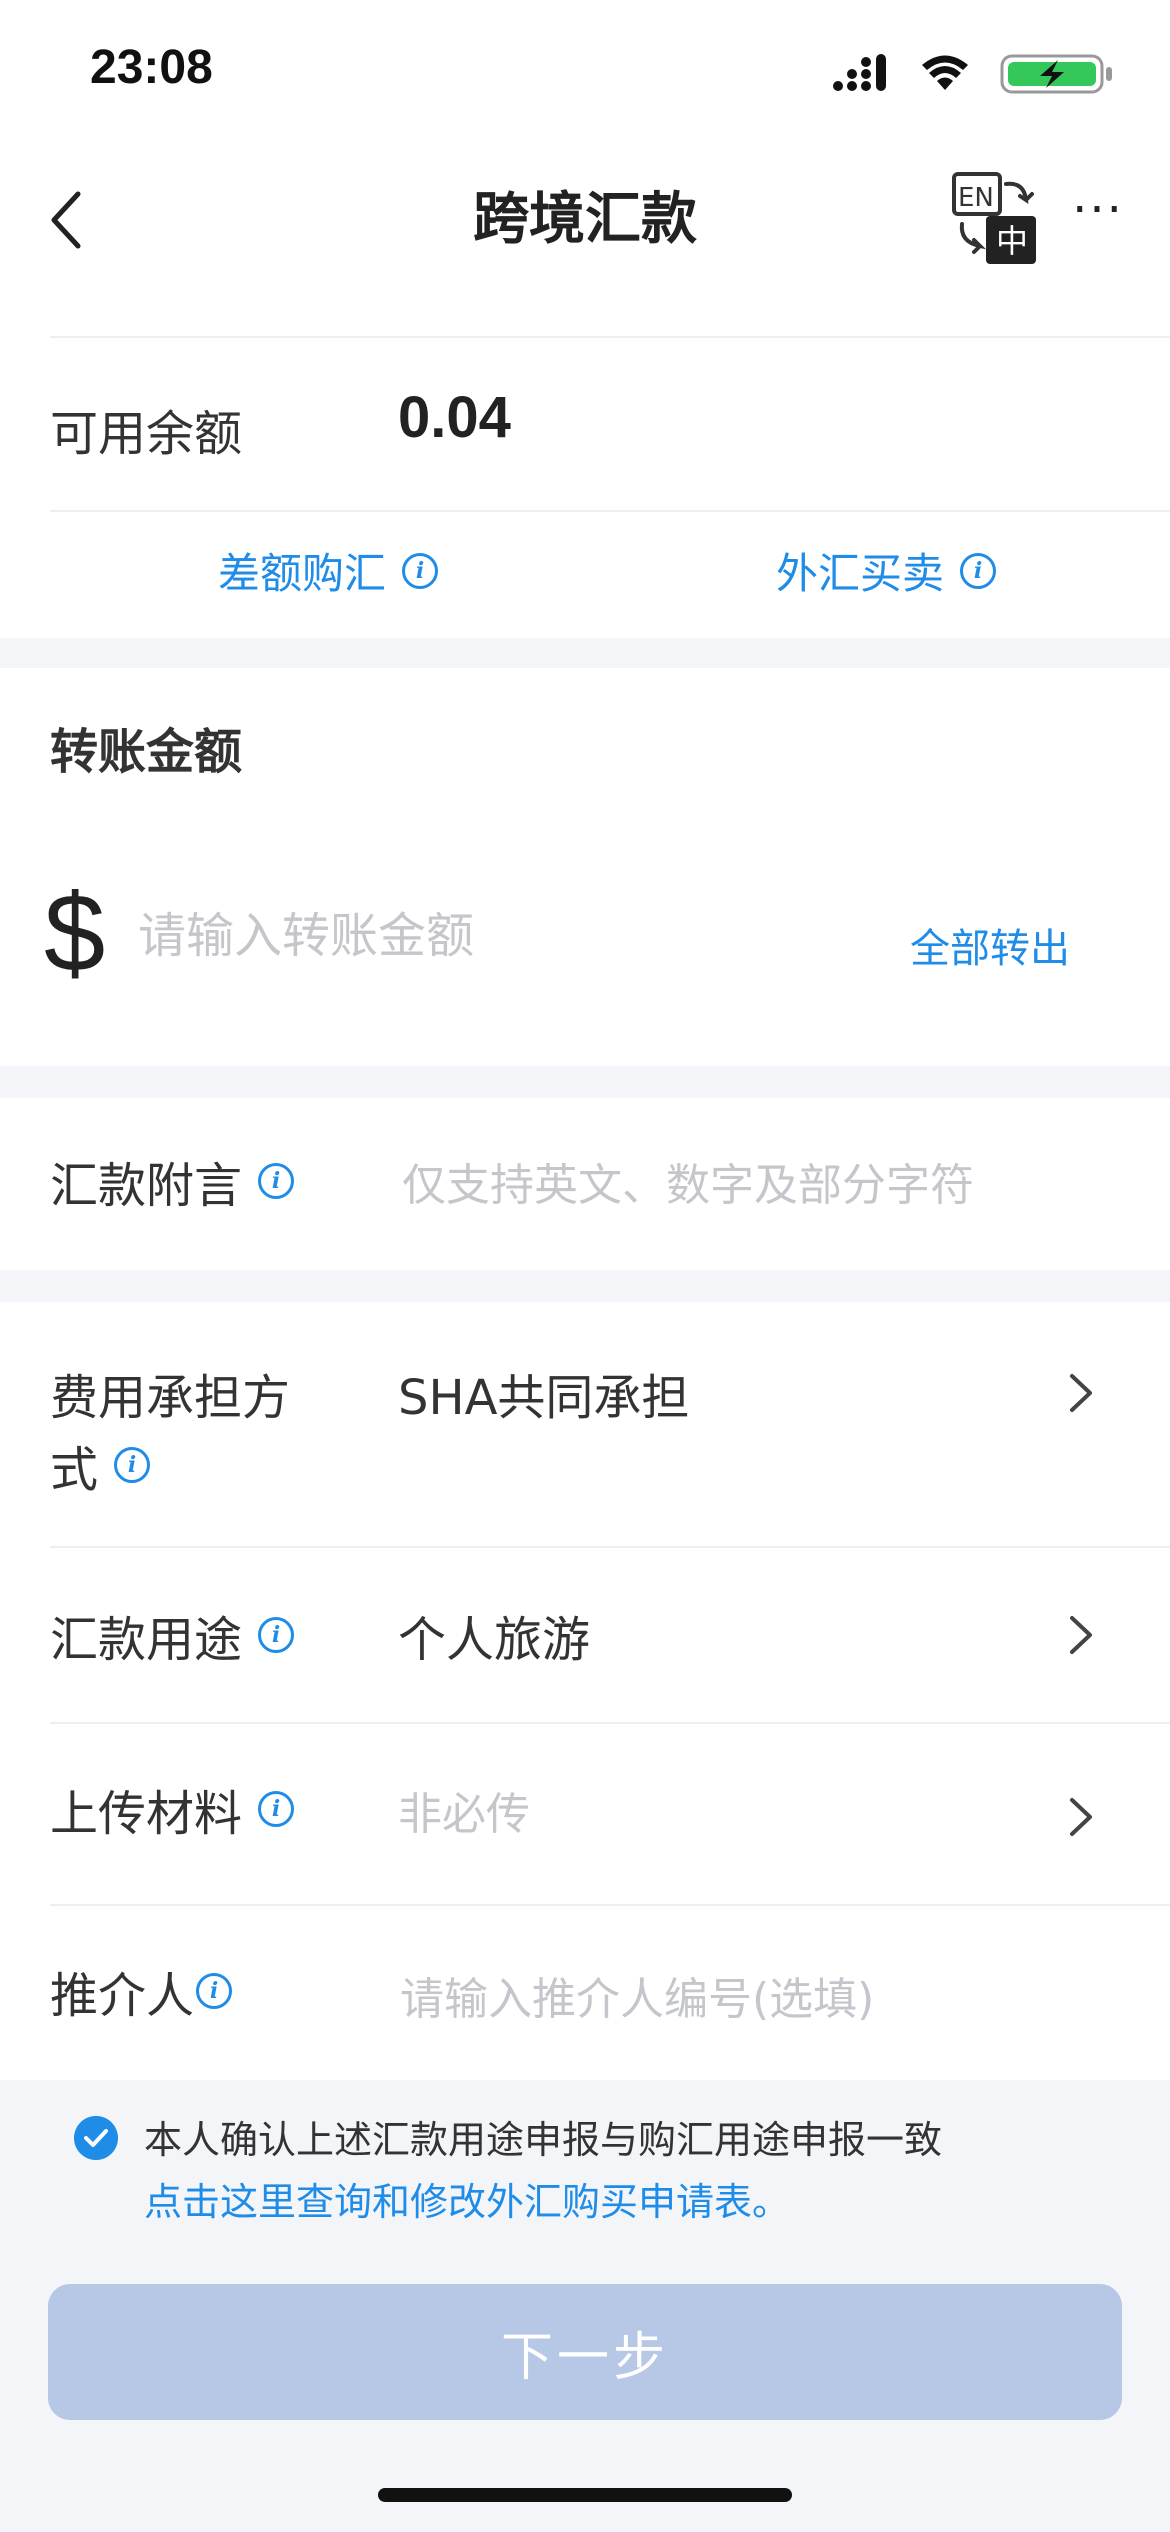 The image size is (1170, 2532). I want to click on forex-trading-link: 外汇买卖 i, so click(886, 570).